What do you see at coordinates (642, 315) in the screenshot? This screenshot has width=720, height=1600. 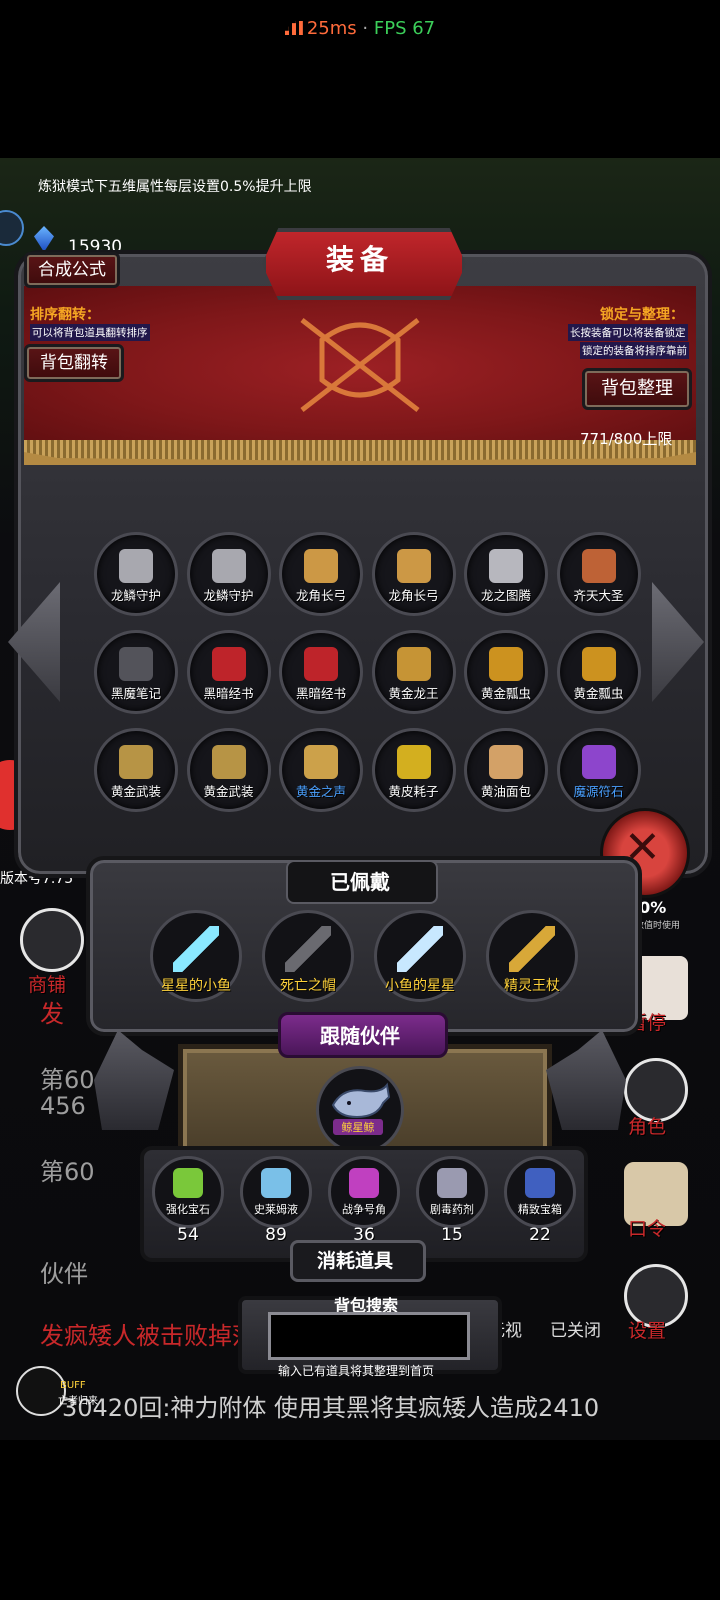 I see `lock-tidy-title: 锁定与整理：` at bounding box center [642, 315].